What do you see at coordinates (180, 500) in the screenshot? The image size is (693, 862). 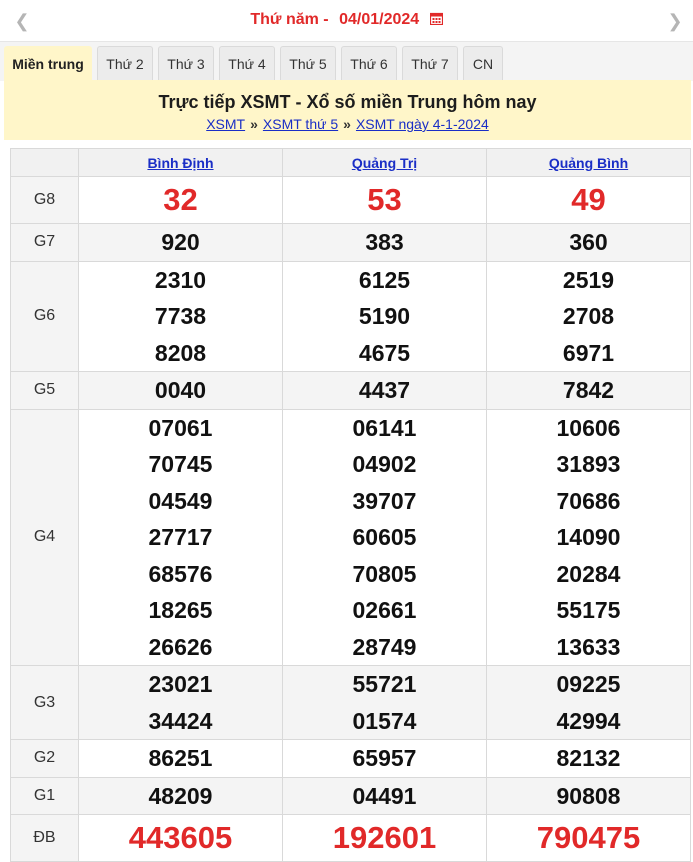 I see `result-number: 04549` at bounding box center [180, 500].